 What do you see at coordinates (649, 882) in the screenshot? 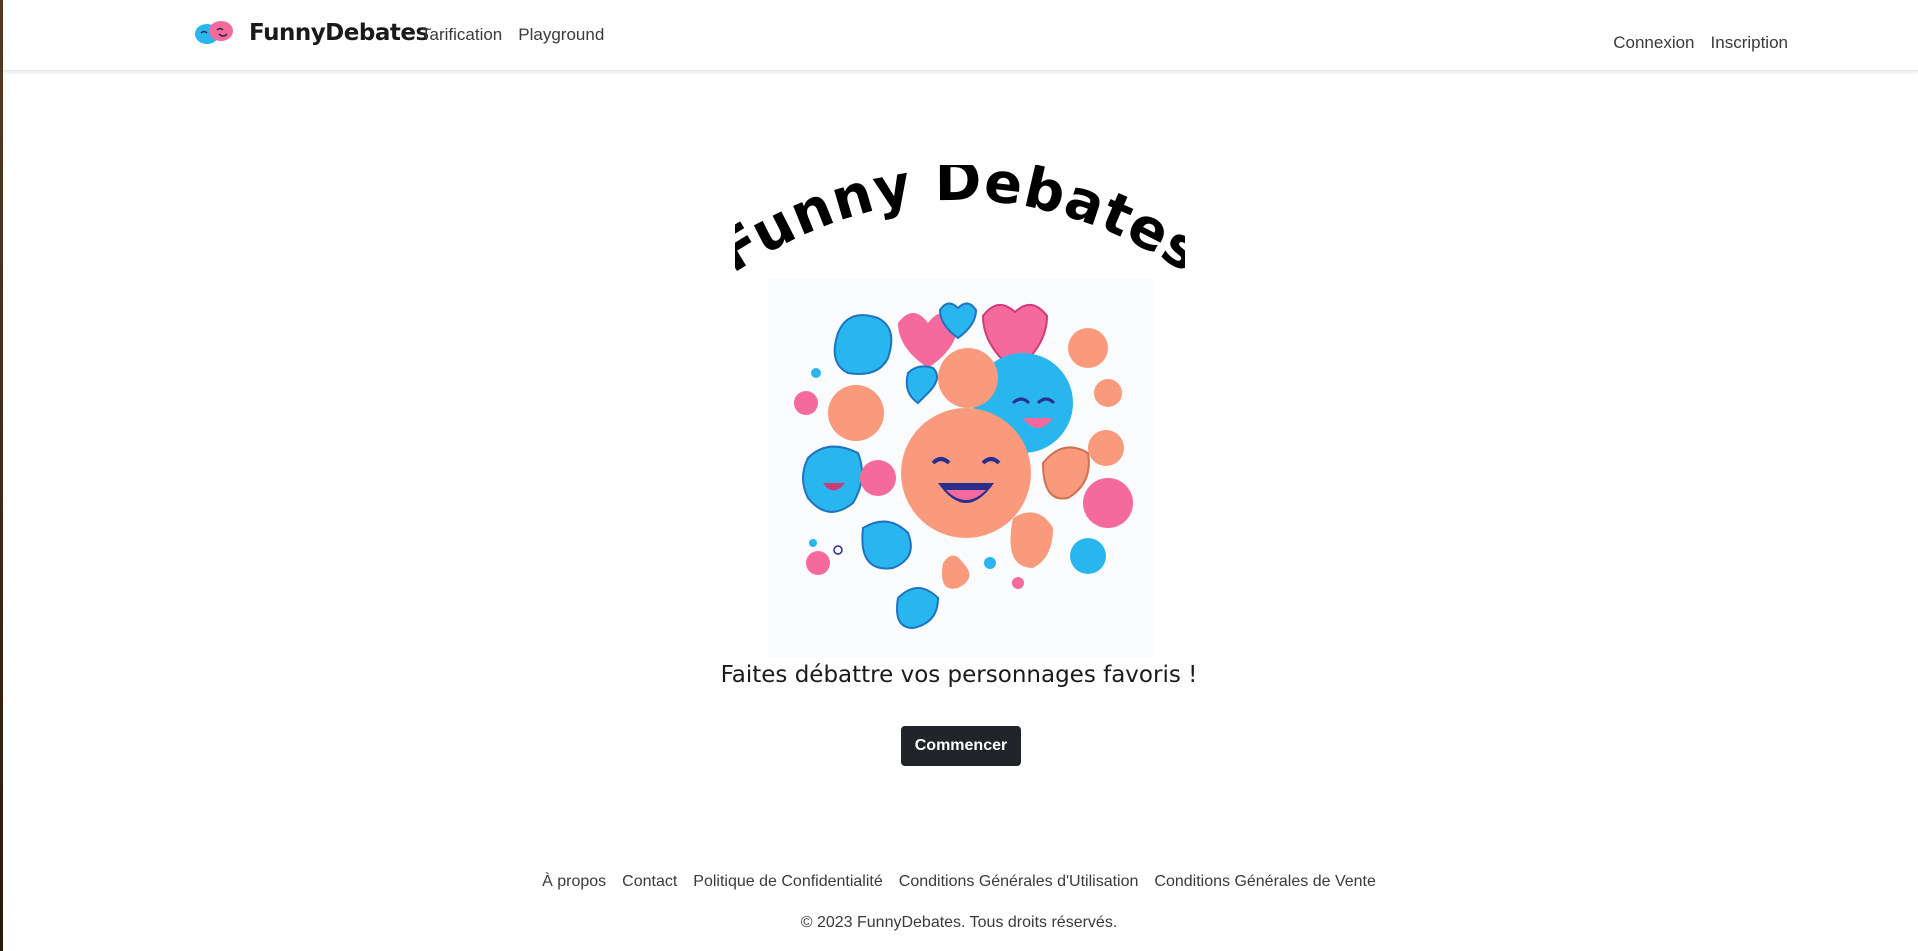
I see `footer-link-contact: Contact` at bounding box center [649, 882].